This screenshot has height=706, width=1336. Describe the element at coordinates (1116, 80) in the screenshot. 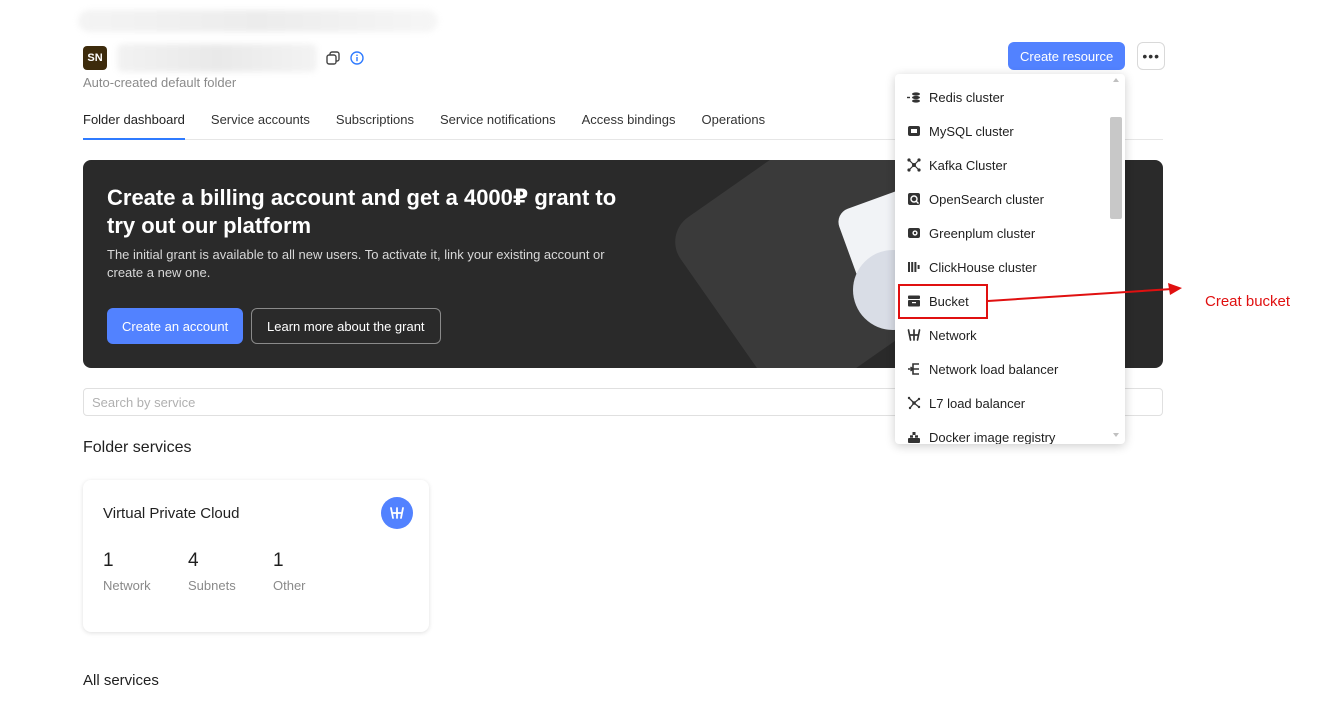

I see `scroll-up-arrow` at that location.